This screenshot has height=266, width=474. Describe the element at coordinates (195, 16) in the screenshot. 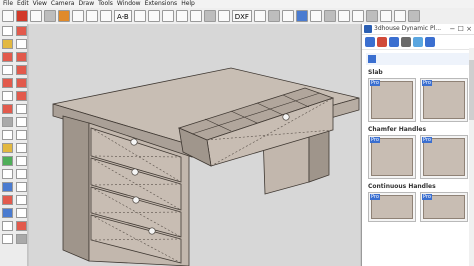

I see `zoom-extents-icon` at that location.